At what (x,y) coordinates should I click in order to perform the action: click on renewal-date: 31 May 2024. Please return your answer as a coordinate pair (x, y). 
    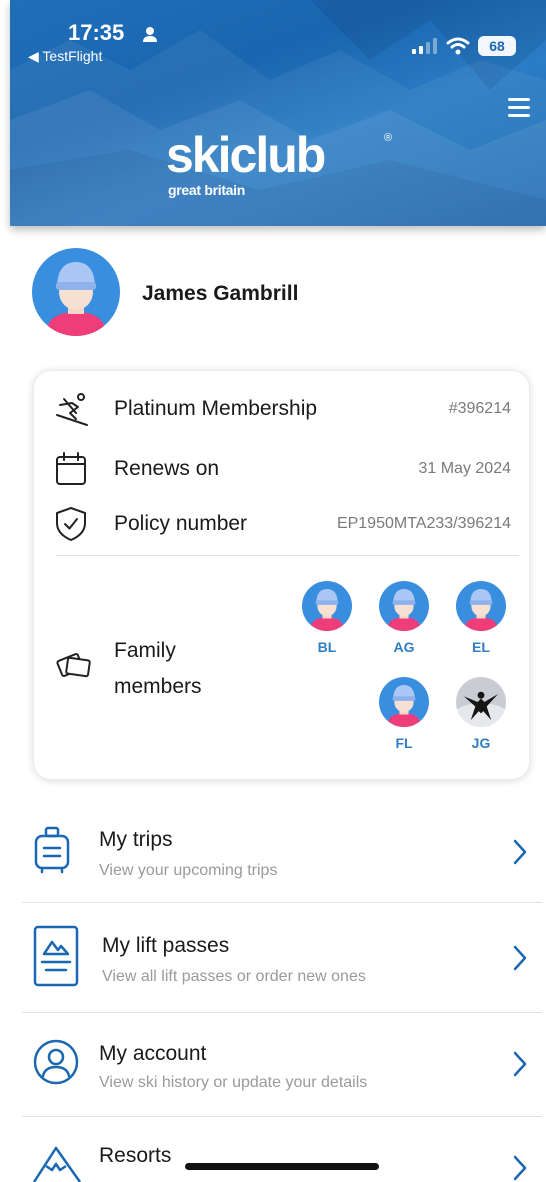
    Looking at the image, I should click on (464, 468).